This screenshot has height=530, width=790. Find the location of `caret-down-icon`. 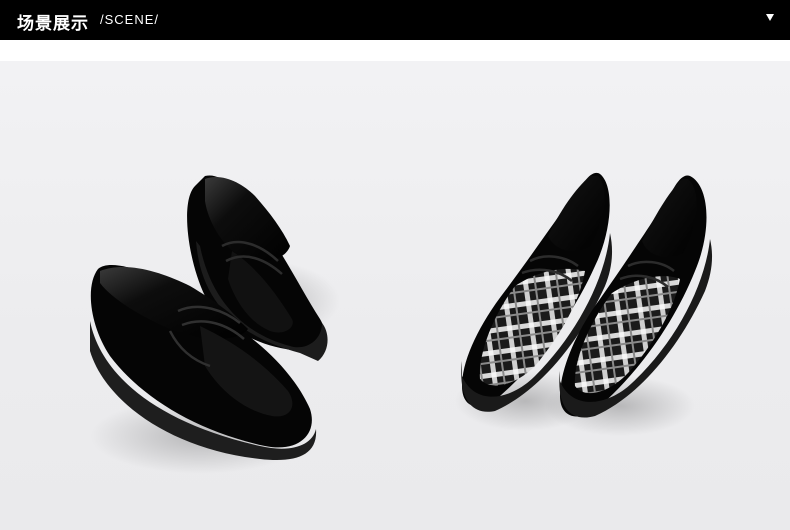

caret-down-icon is located at coordinates (770, 17).